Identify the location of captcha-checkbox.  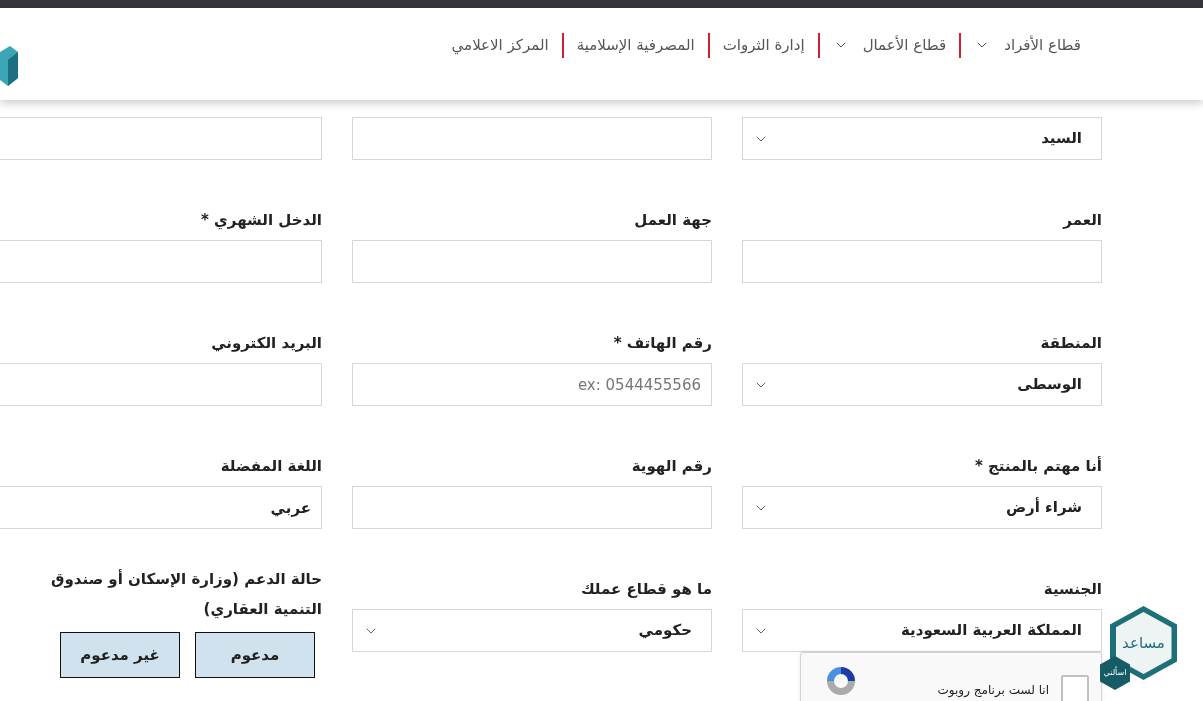
(1075, 688).